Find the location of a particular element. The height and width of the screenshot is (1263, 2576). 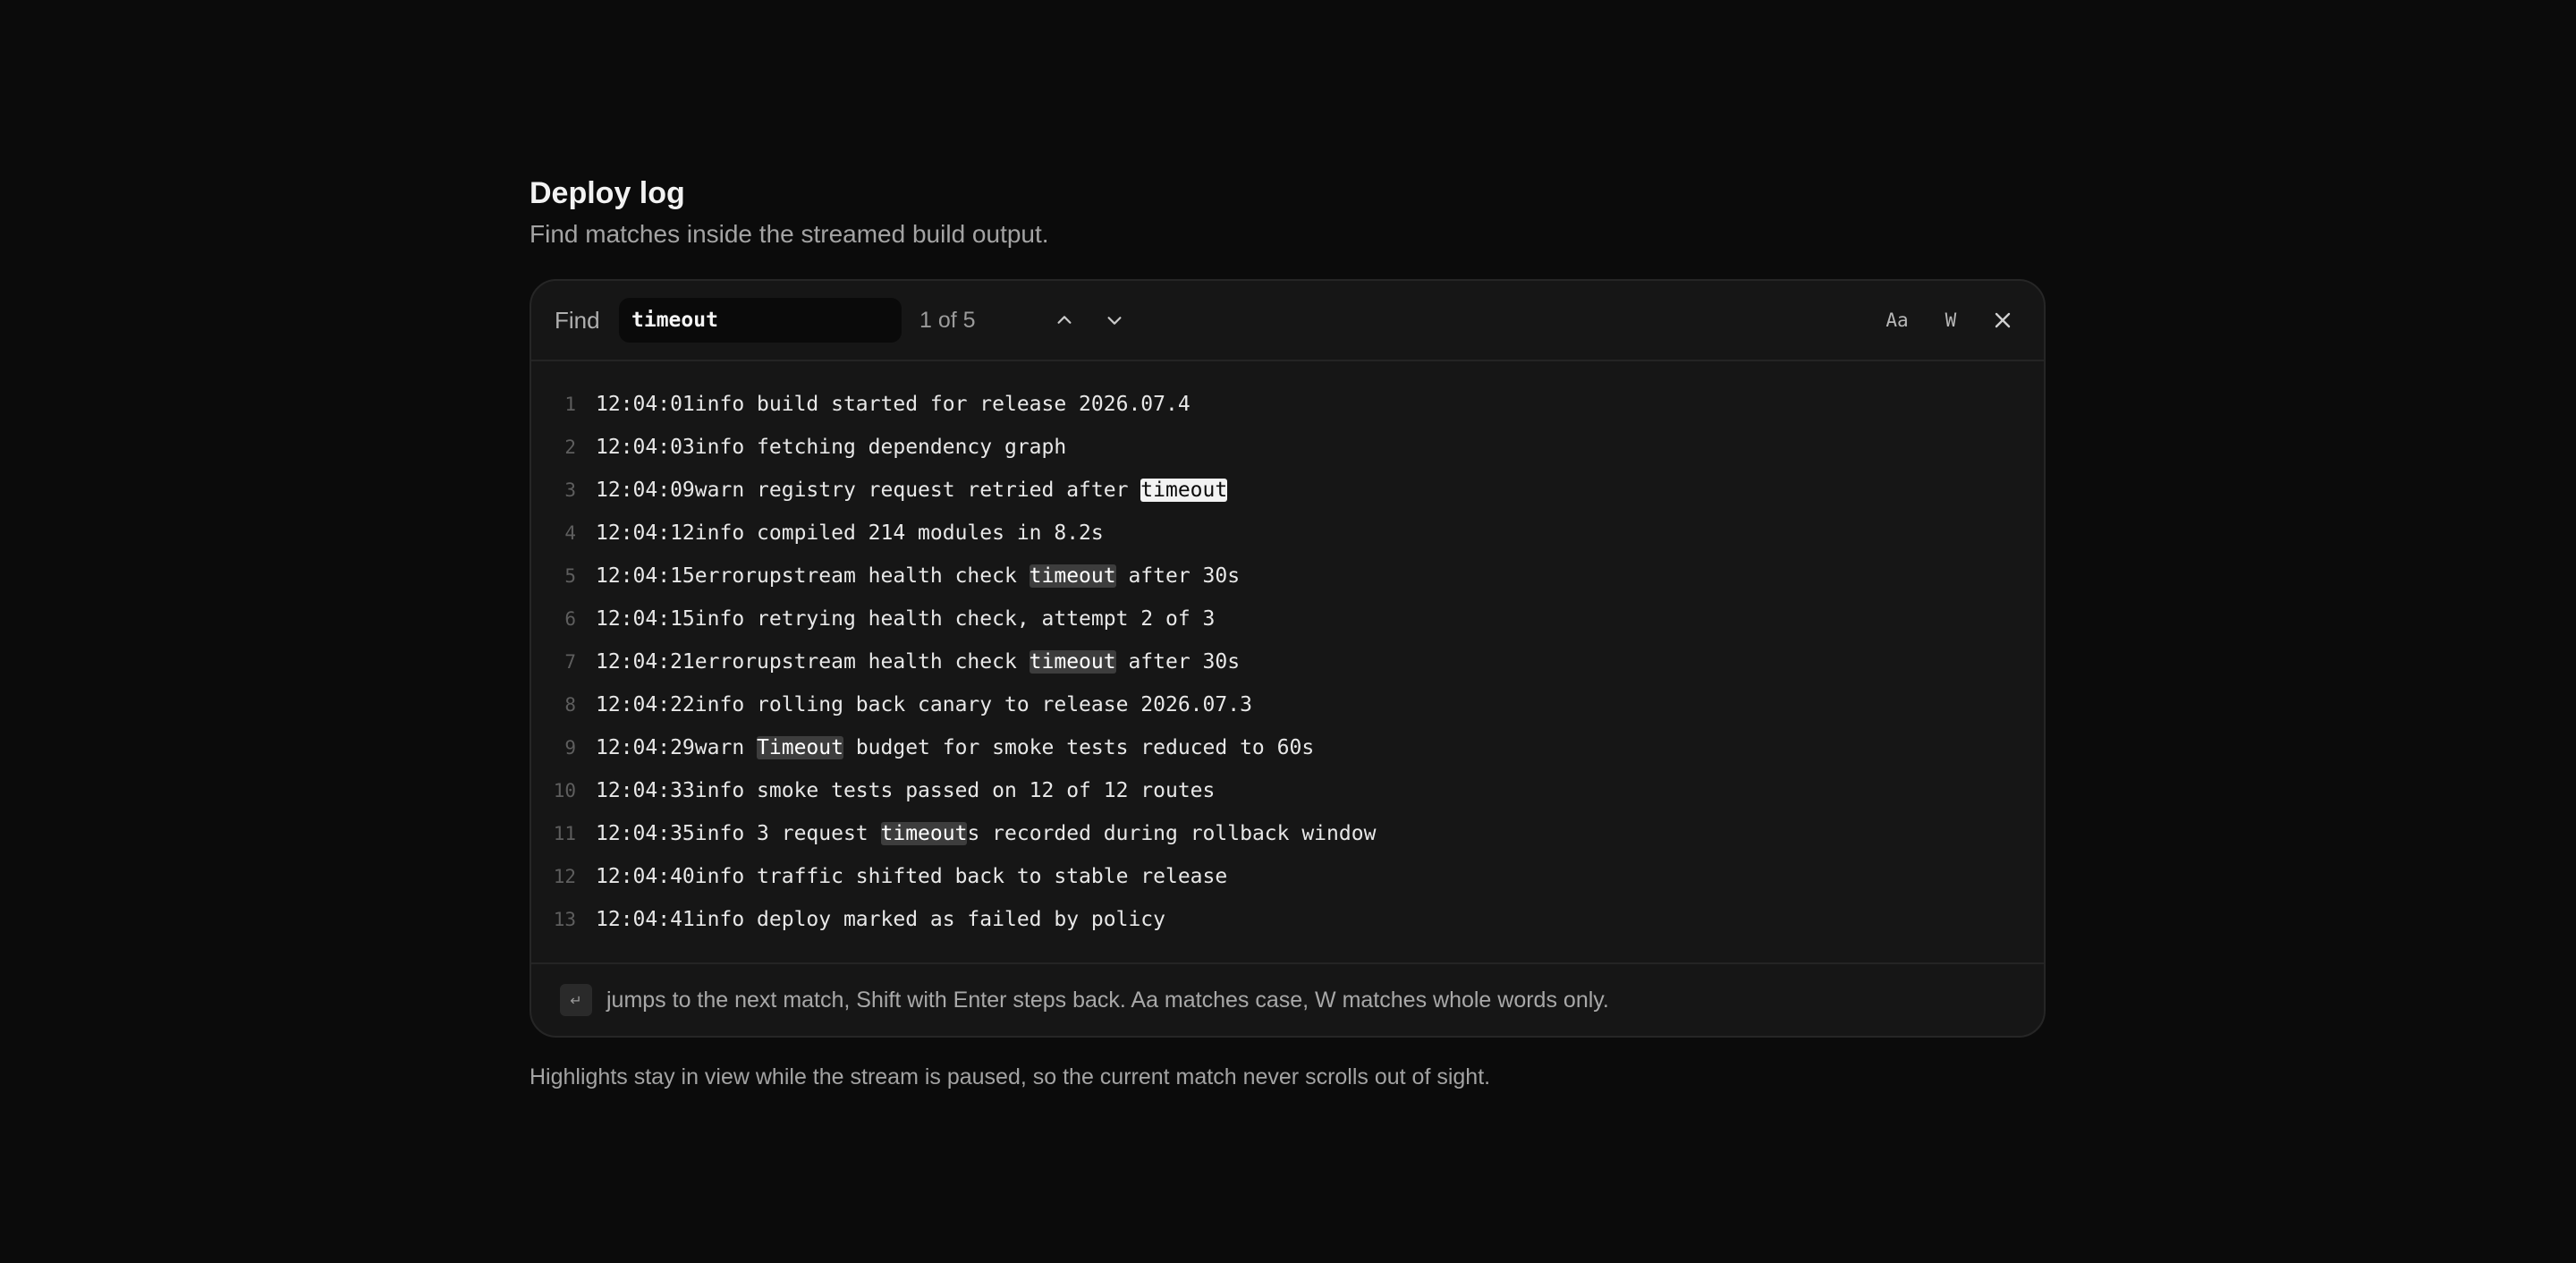

log-timestamp: 12:04:41 is located at coordinates (645, 920).